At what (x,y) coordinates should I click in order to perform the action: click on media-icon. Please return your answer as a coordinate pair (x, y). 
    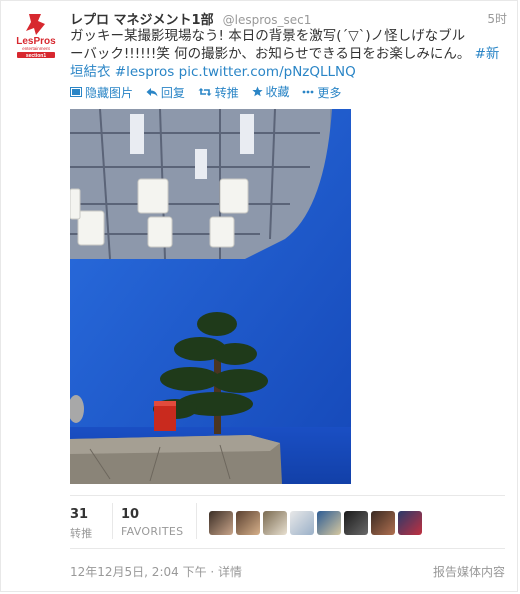
    Looking at the image, I should click on (76, 92).